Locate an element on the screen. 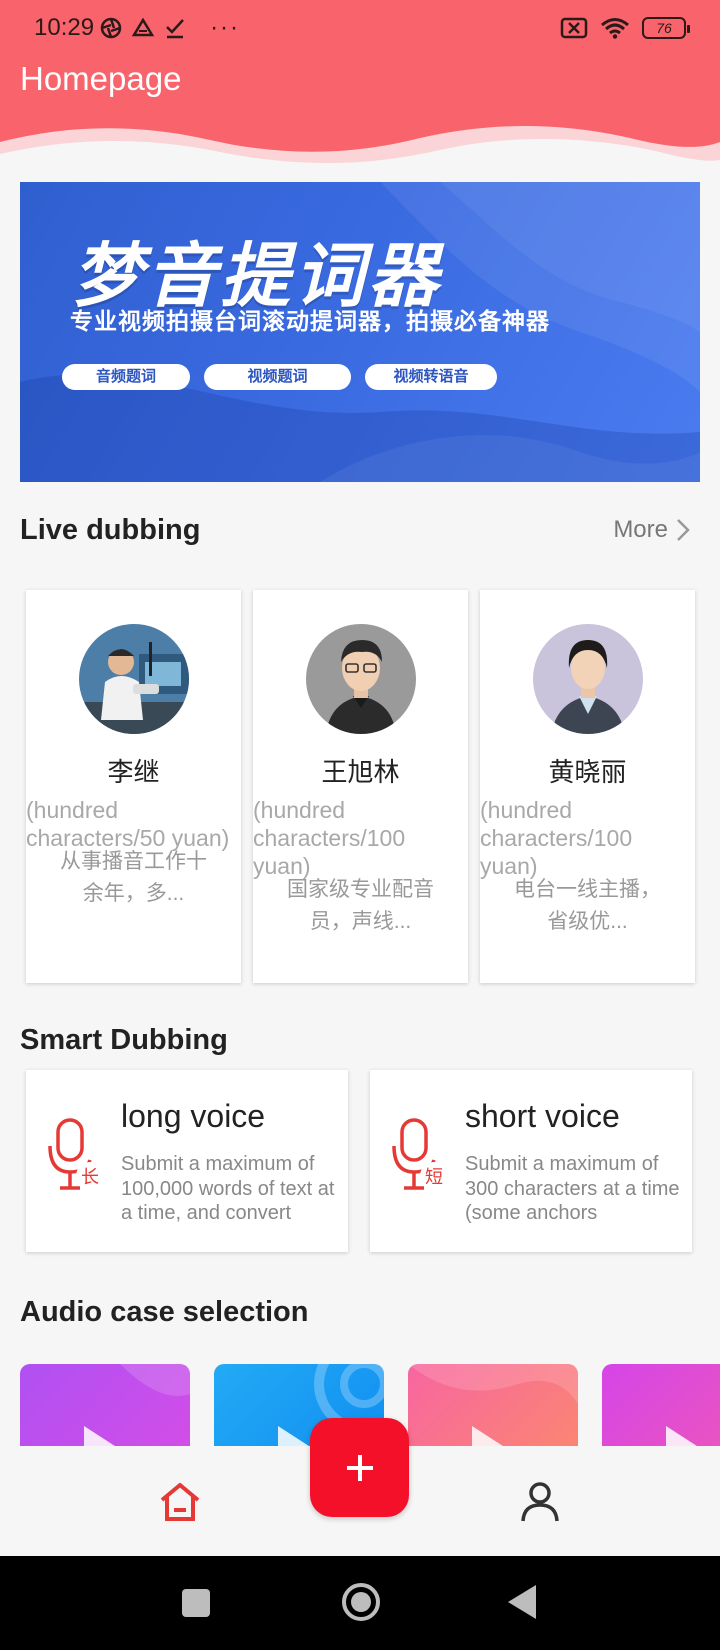 The image size is (720, 1650). anchor-photo-studio is located at coordinates (134, 679).